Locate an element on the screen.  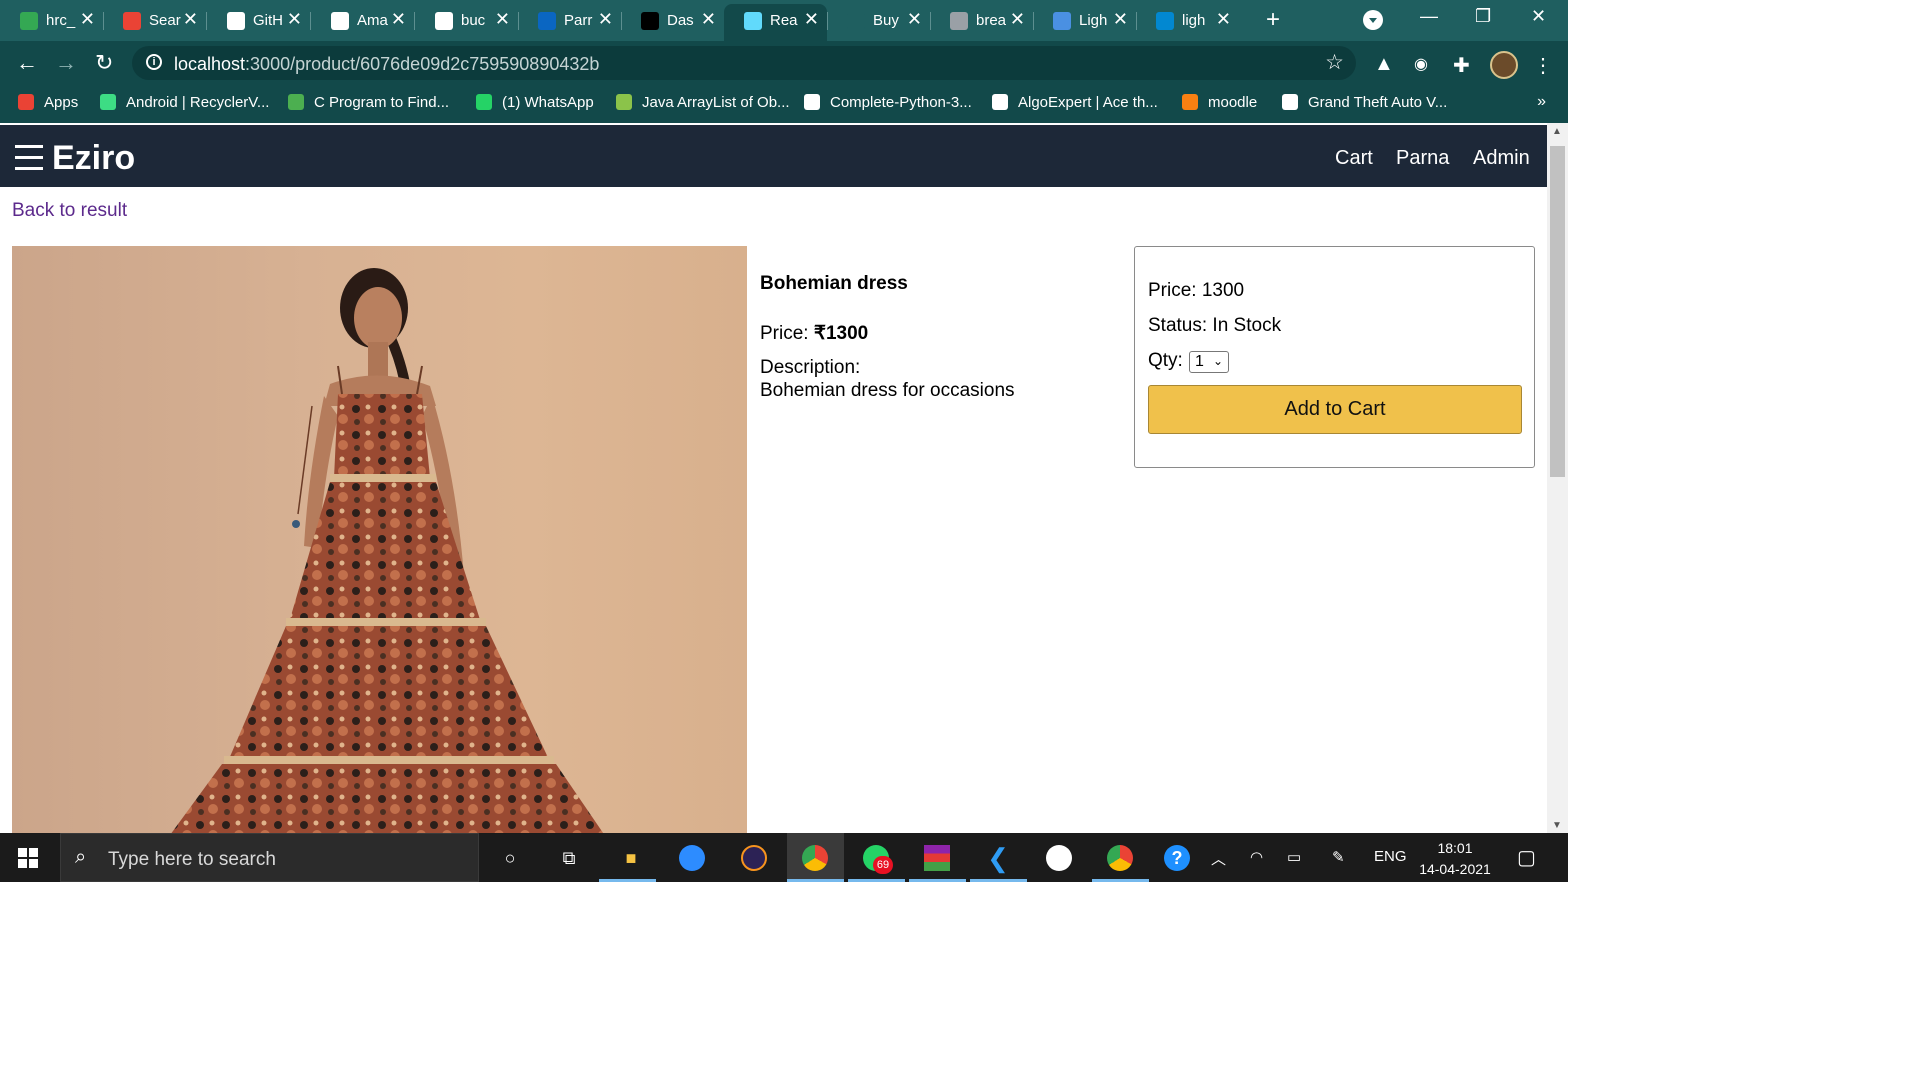
nav-user-link: Parna is located at coordinates (1422, 158).